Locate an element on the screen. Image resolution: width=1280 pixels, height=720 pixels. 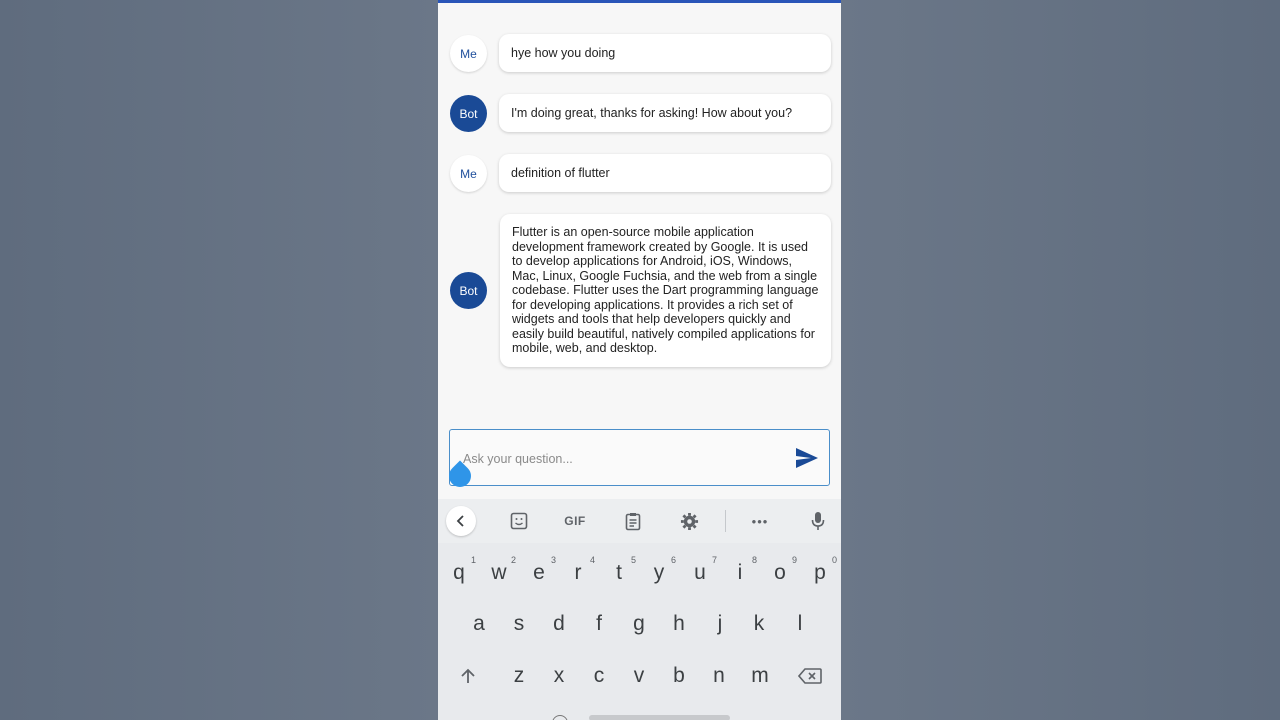
microphone-icon is located at coordinates (818, 521).